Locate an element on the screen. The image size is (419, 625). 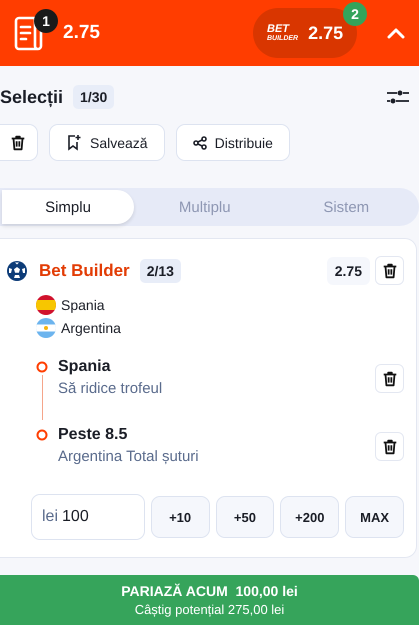
share-button: Distribuie is located at coordinates (233, 142).